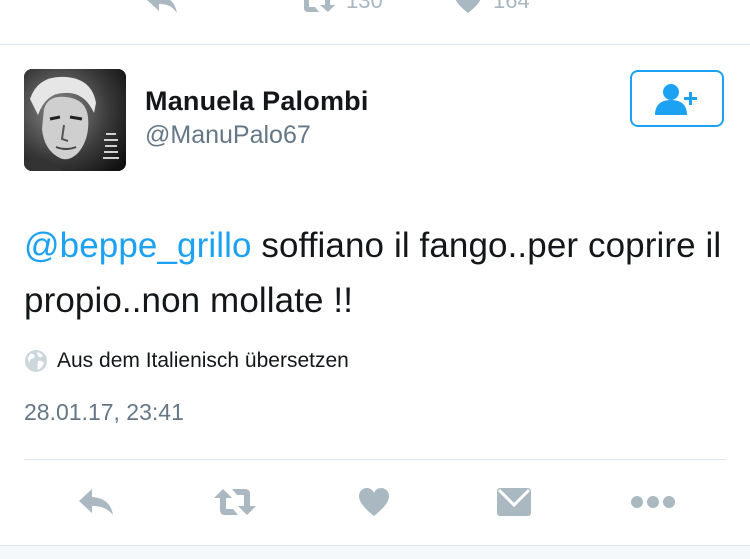 This screenshot has width=750, height=559. Describe the element at coordinates (138, 245) in the screenshot. I see `mention-link: @beppe_grillo` at that location.